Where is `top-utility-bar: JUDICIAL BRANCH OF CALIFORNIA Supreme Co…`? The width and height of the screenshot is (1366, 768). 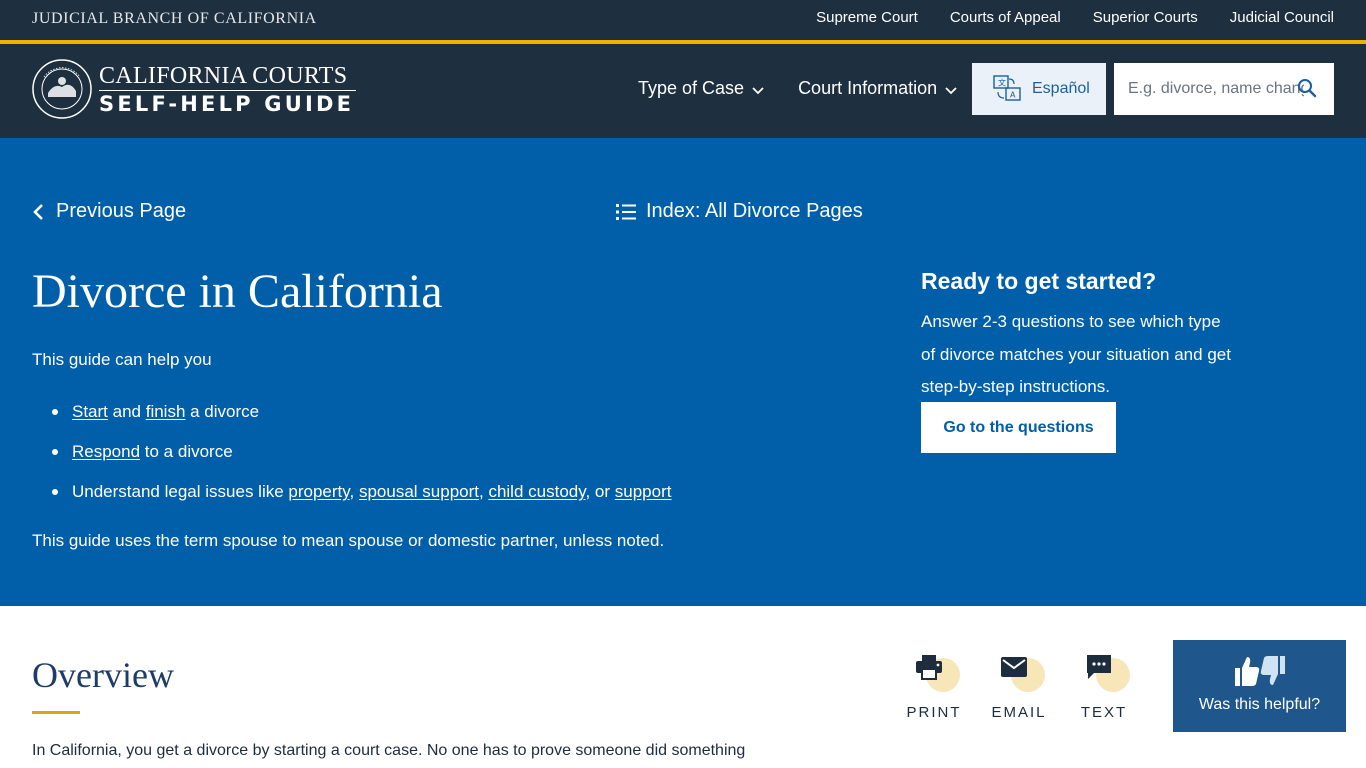
top-utility-bar: JUDICIAL BRANCH OF CALIFORNIA Supreme Co… is located at coordinates (683, 20).